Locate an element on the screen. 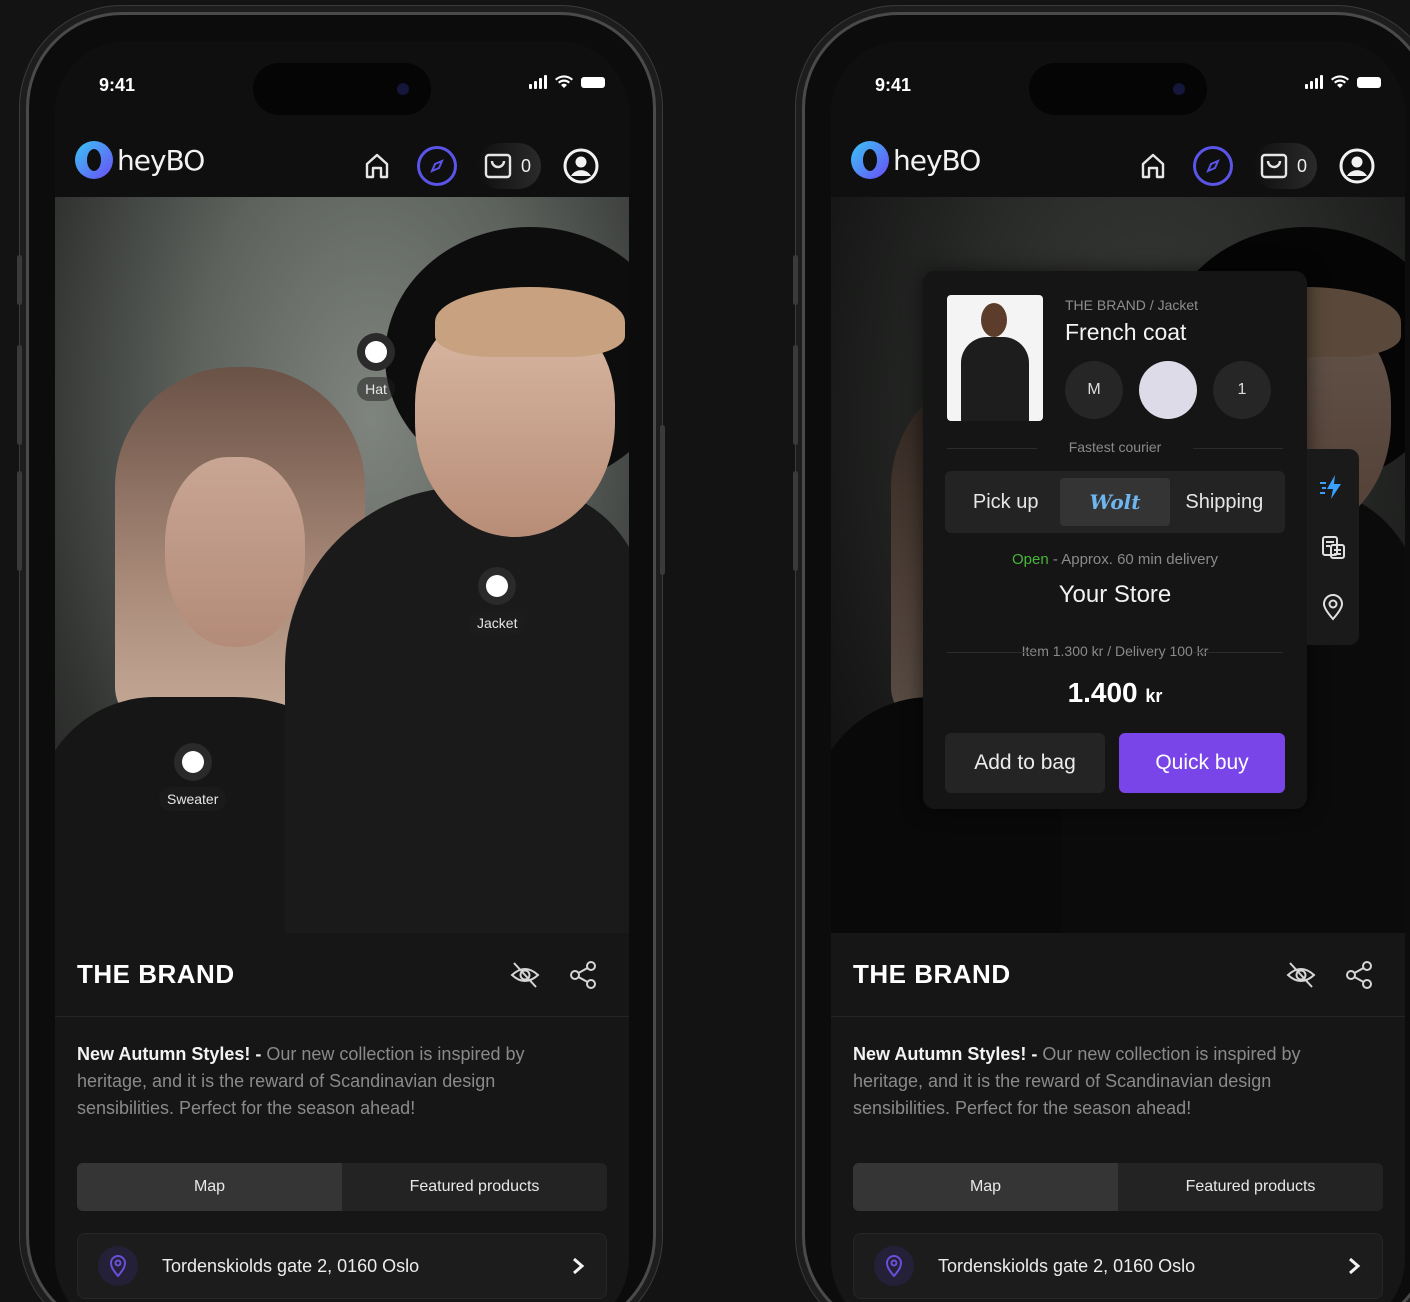 Image resolution: width=1410 pixels, height=1302 pixels. hero-figure-woman-face is located at coordinates (235, 552).